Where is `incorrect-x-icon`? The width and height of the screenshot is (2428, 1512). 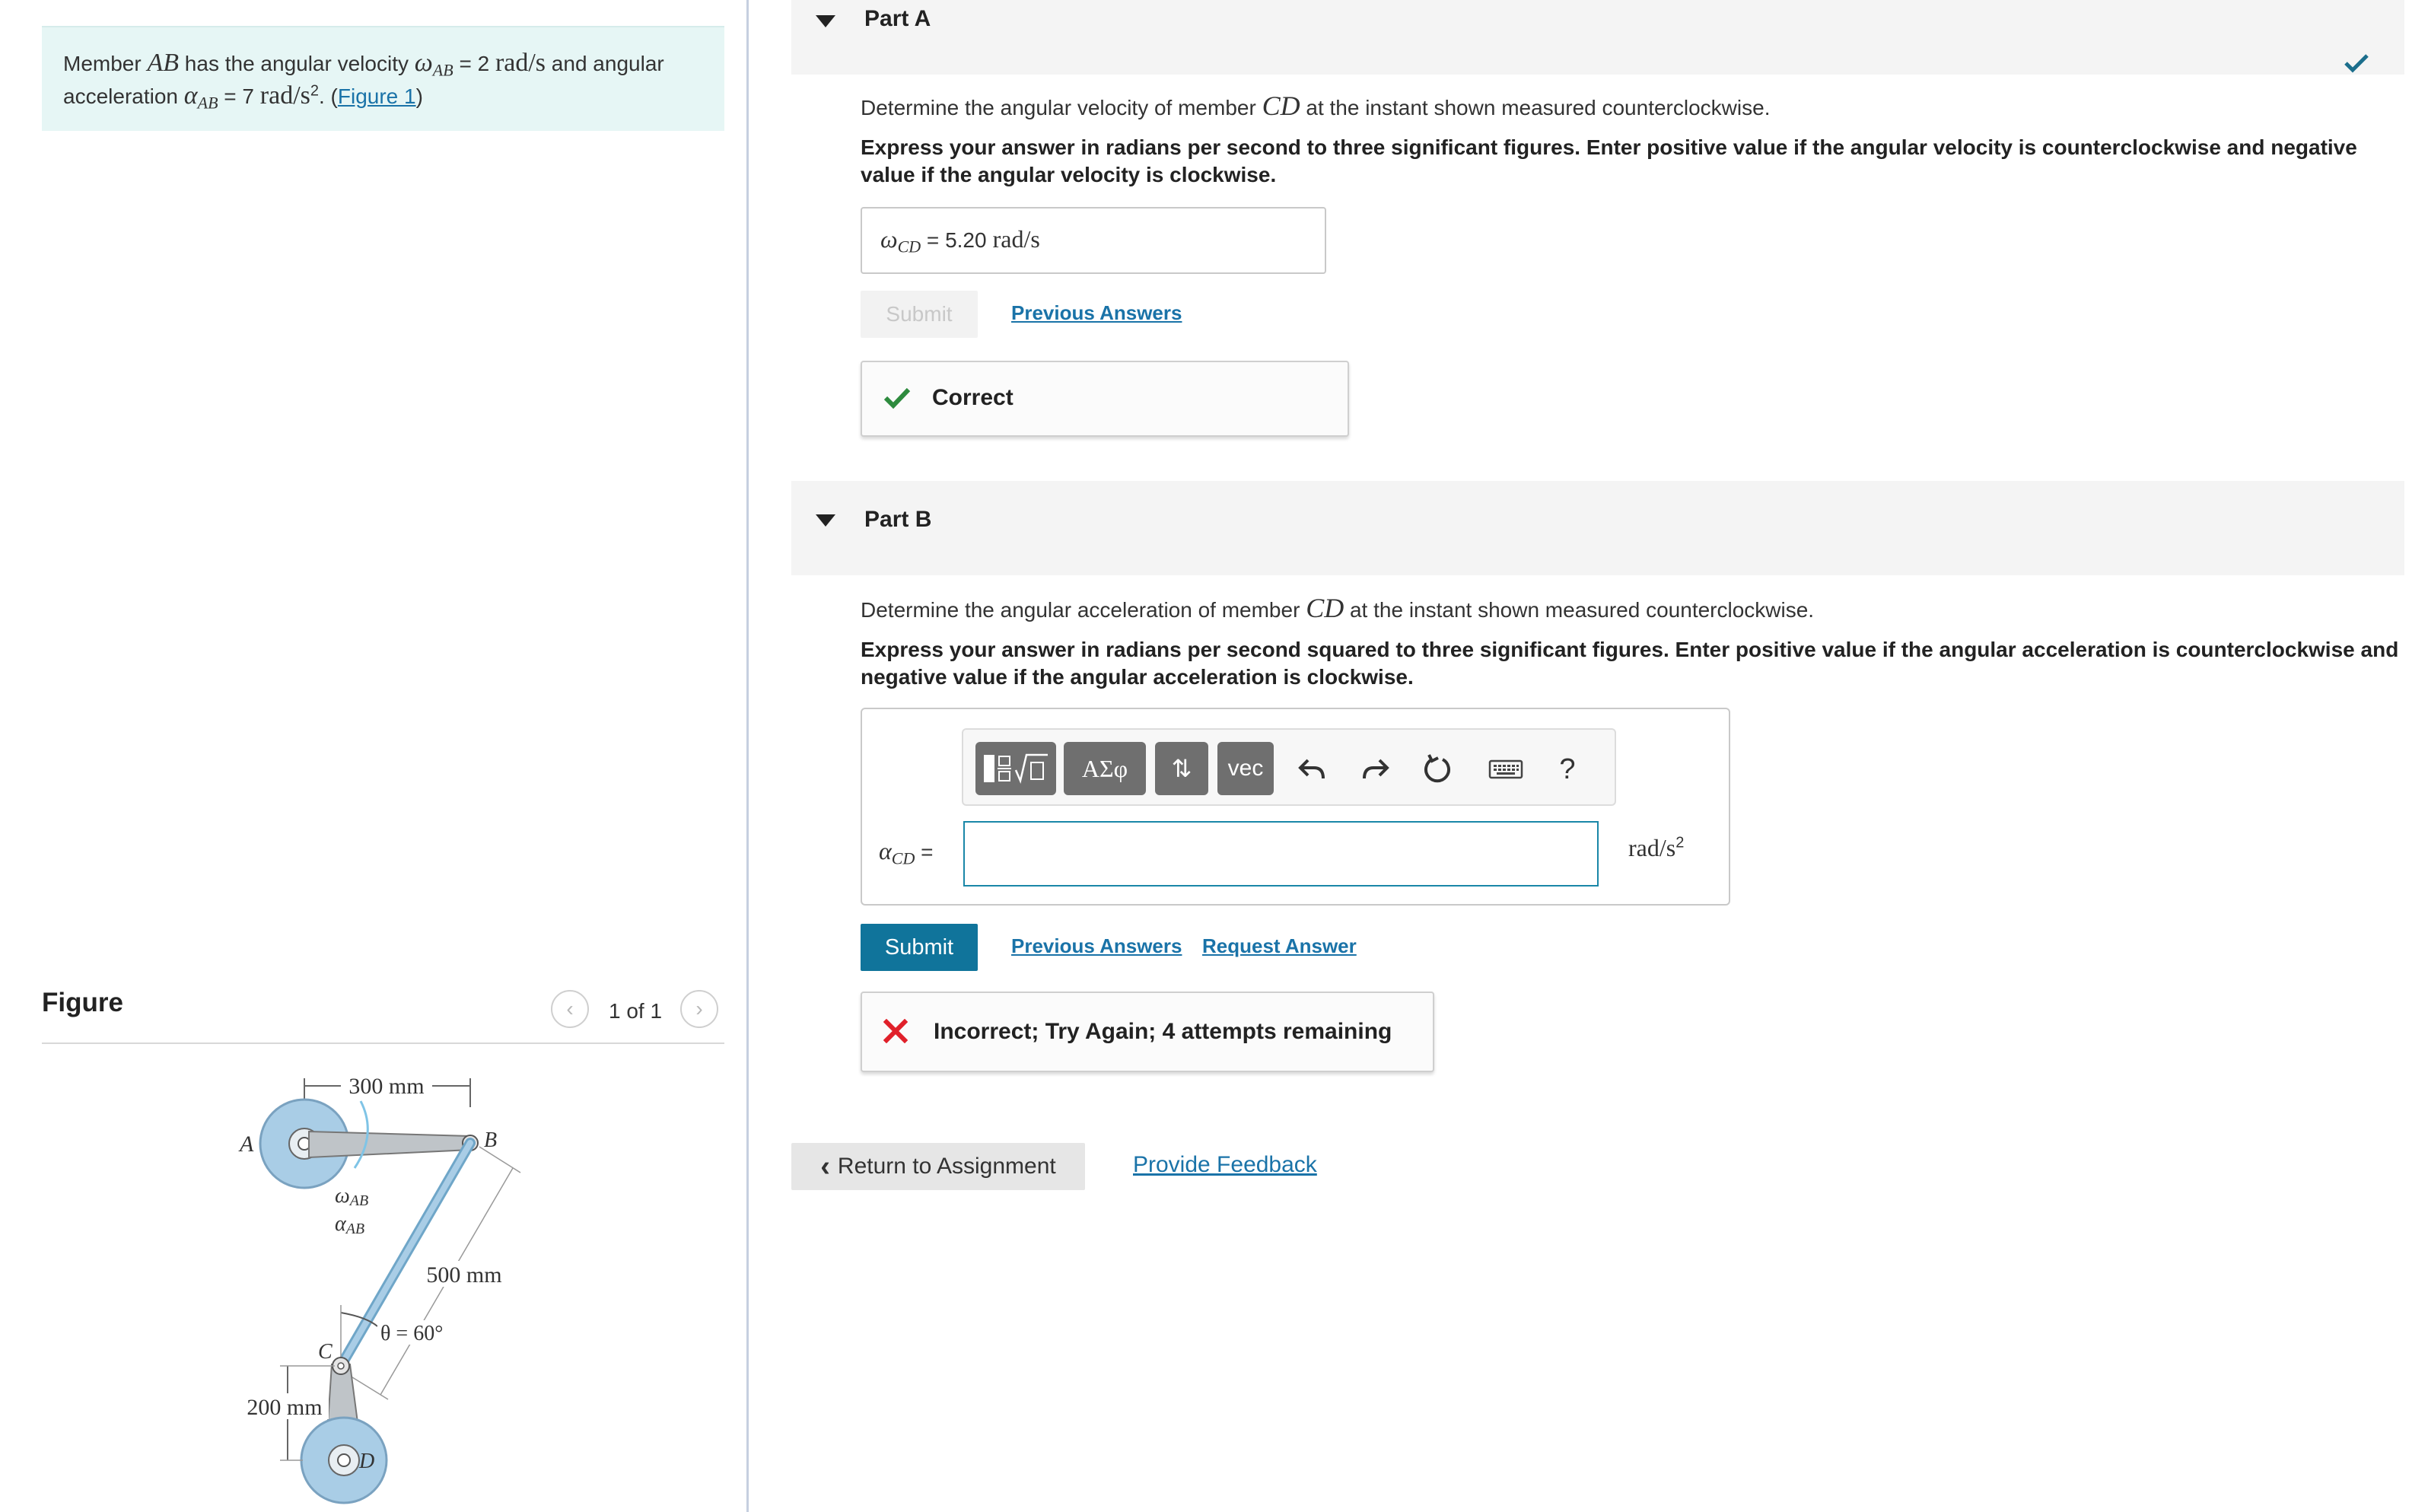 incorrect-x-icon is located at coordinates (896, 1031).